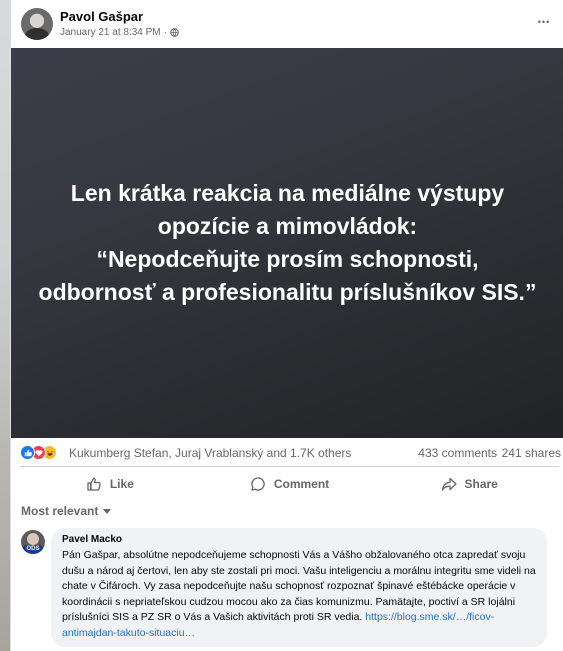  Describe the element at coordinates (449, 484) in the screenshot. I see `share-icon` at that location.